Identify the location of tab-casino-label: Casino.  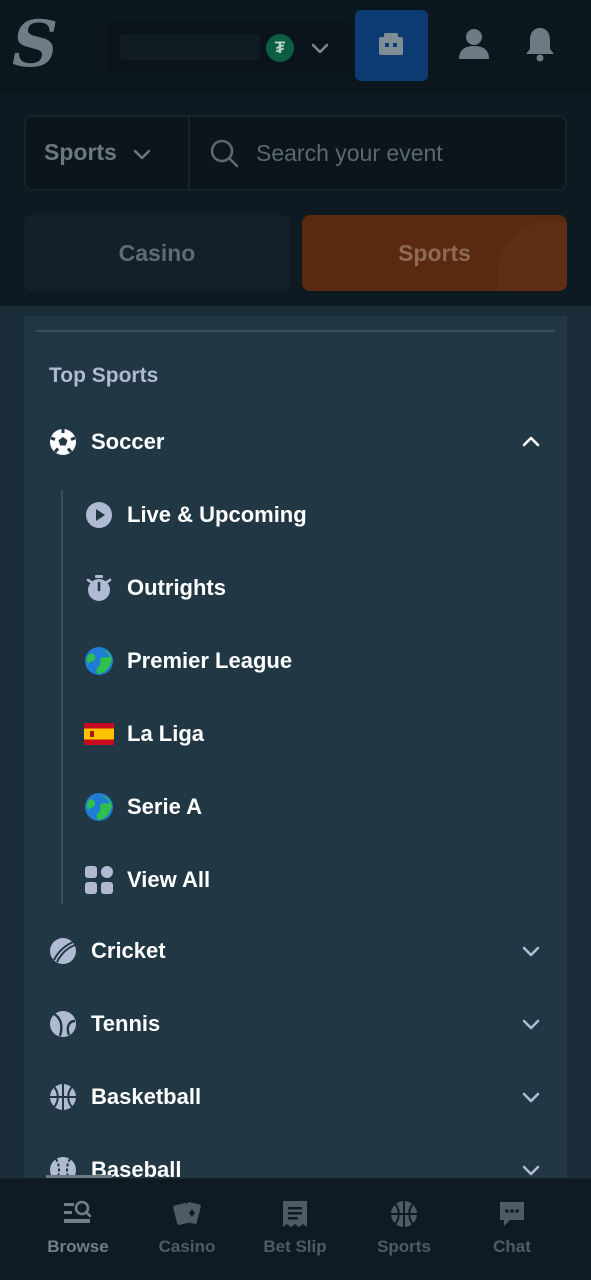
(157, 253).